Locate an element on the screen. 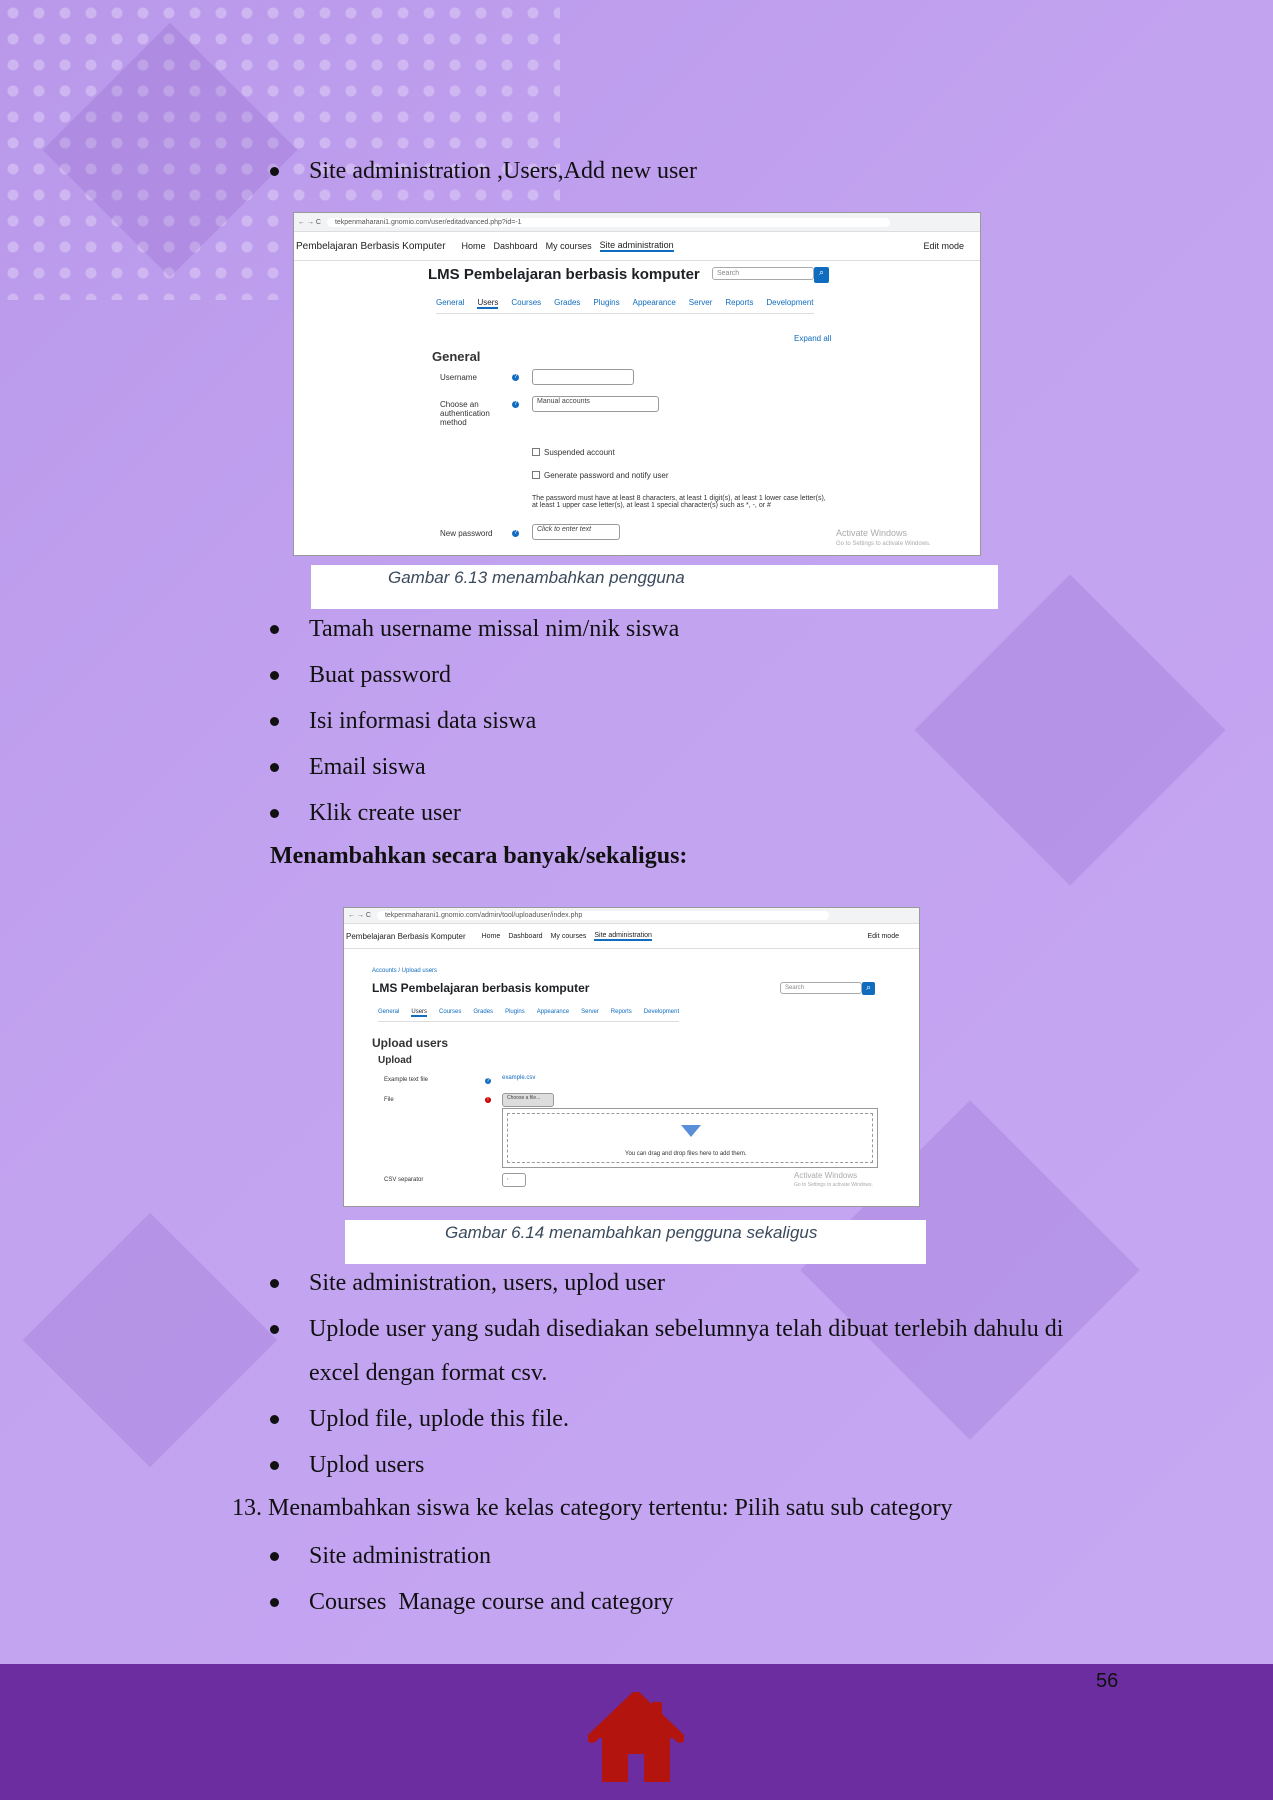  section-heading: Upload is located at coordinates (395, 1060).